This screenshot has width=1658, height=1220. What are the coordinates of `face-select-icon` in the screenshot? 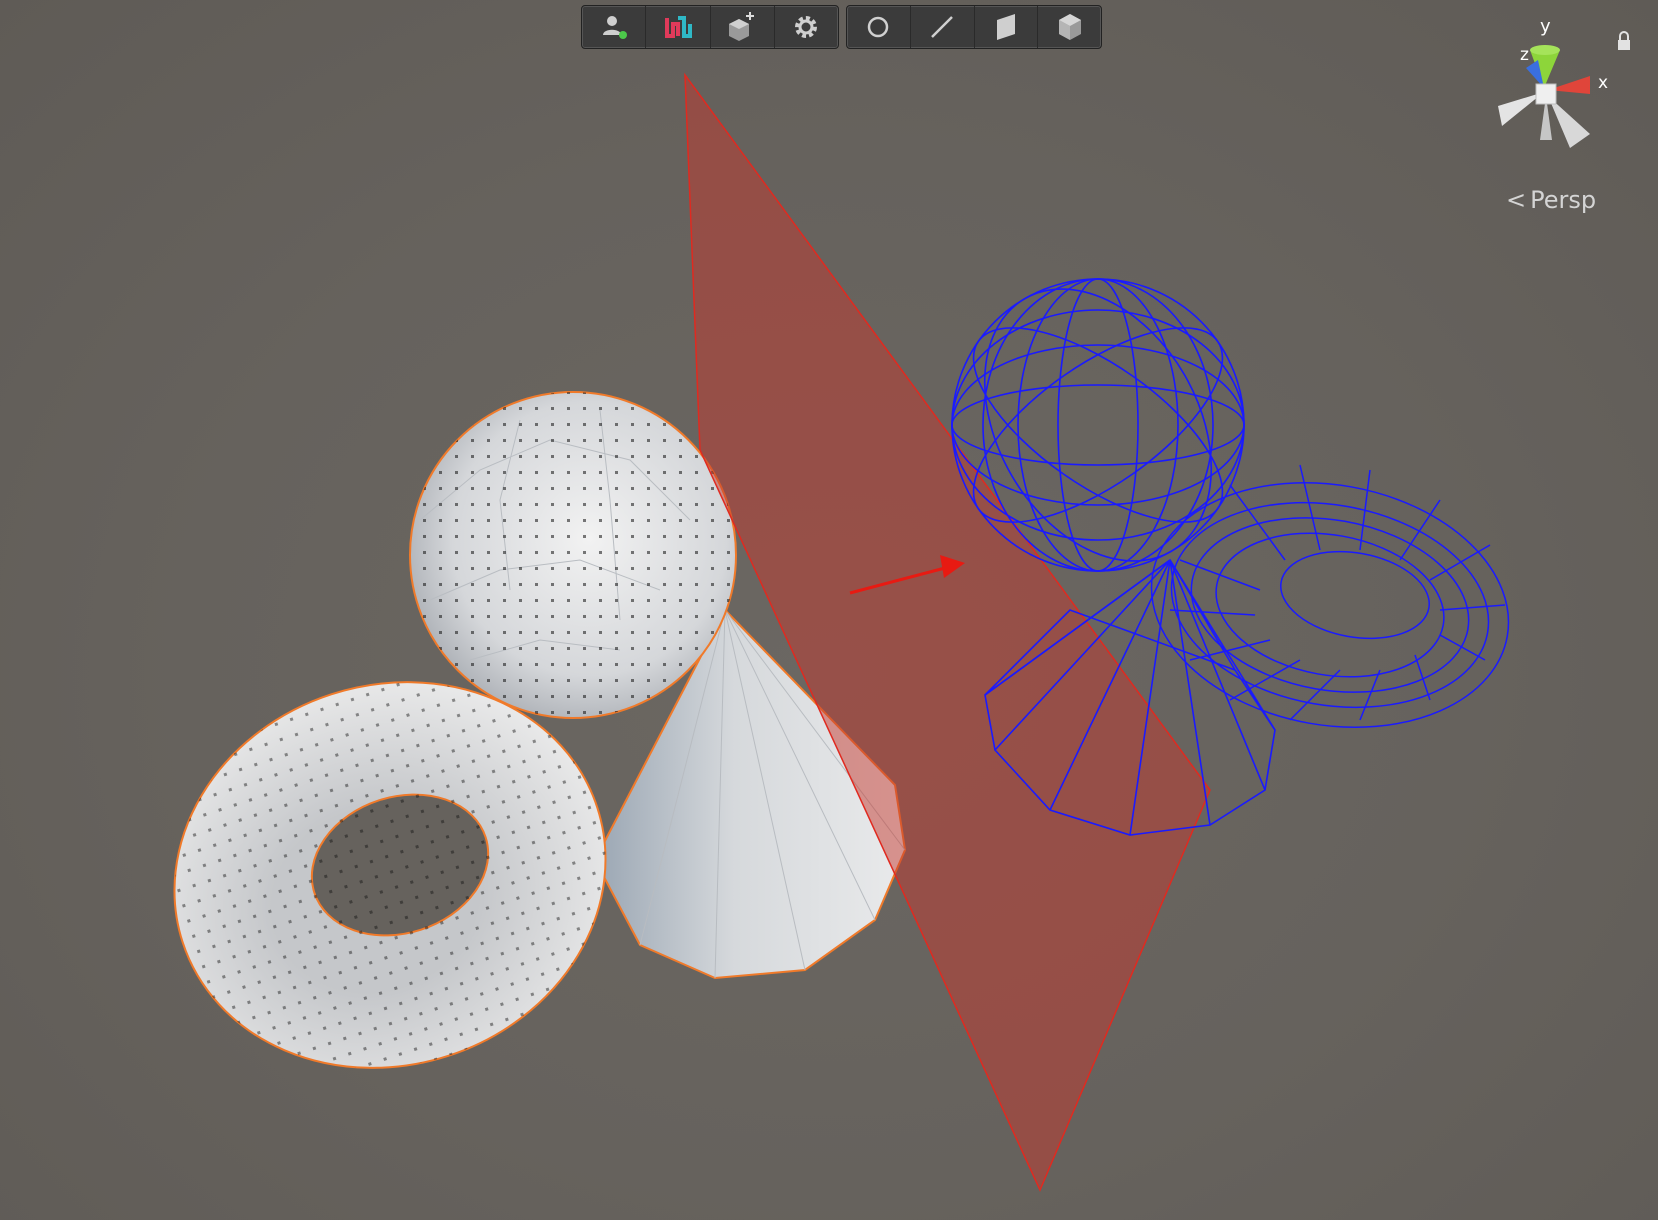 It's located at (1005, 27).